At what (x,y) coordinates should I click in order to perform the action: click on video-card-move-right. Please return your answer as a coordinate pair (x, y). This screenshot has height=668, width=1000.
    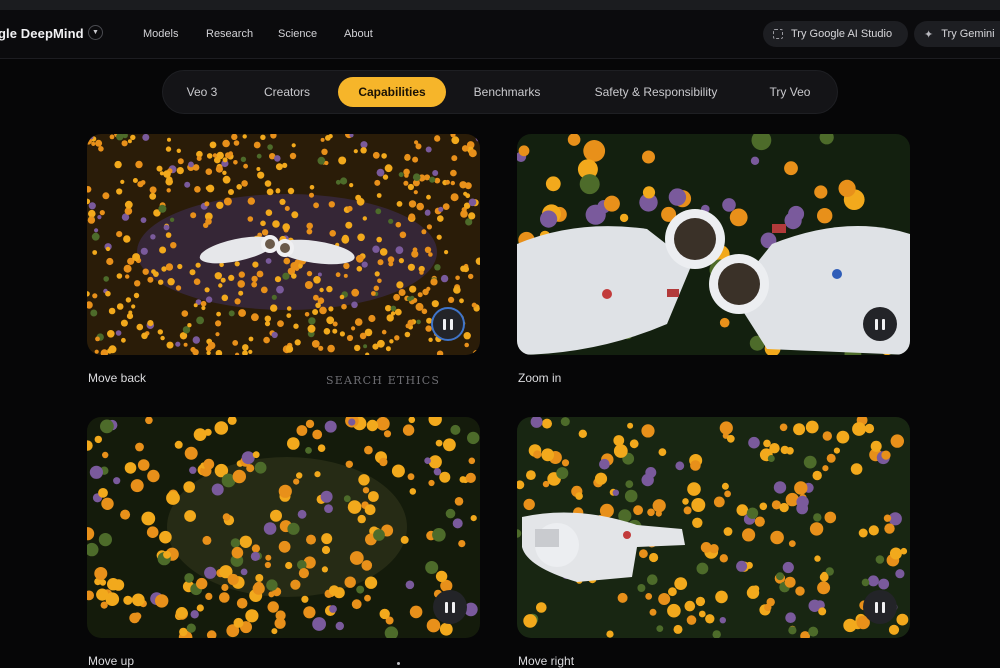
    Looking at the image, I should click on (713, 527).